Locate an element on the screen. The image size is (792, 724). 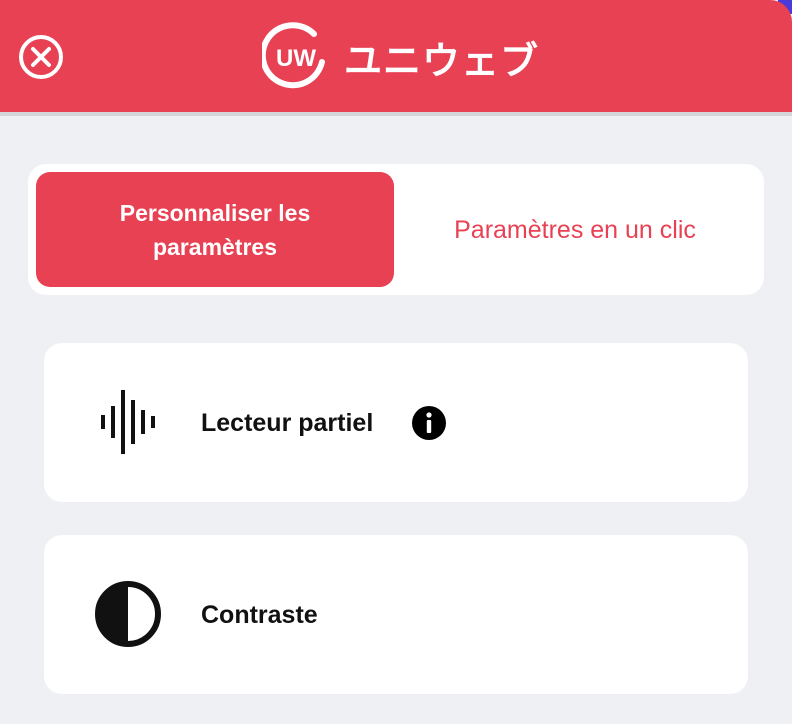
logo-text: ユニウェブ is located at coordinates (442, 60).